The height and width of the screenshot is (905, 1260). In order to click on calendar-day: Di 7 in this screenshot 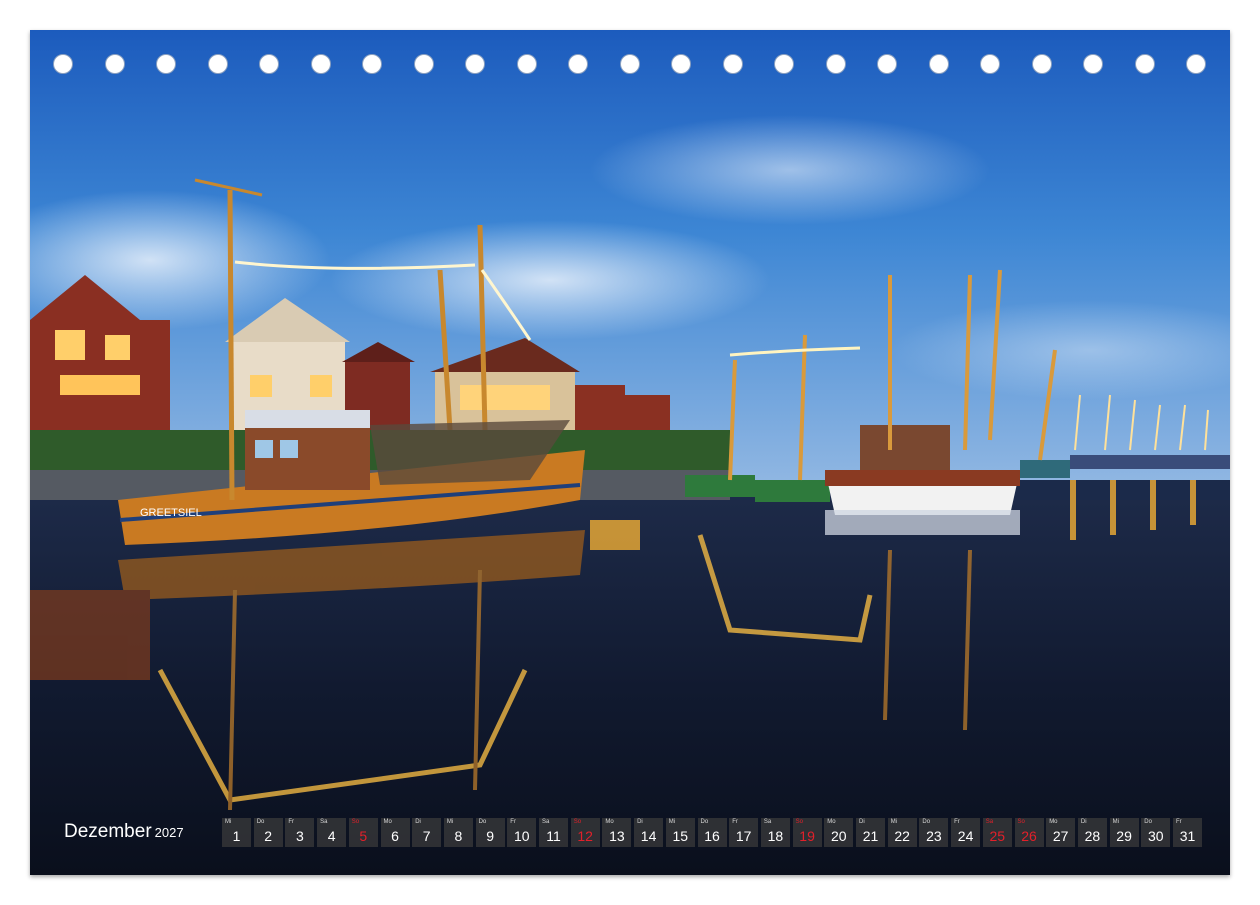, I will do `click(427, 832)`.